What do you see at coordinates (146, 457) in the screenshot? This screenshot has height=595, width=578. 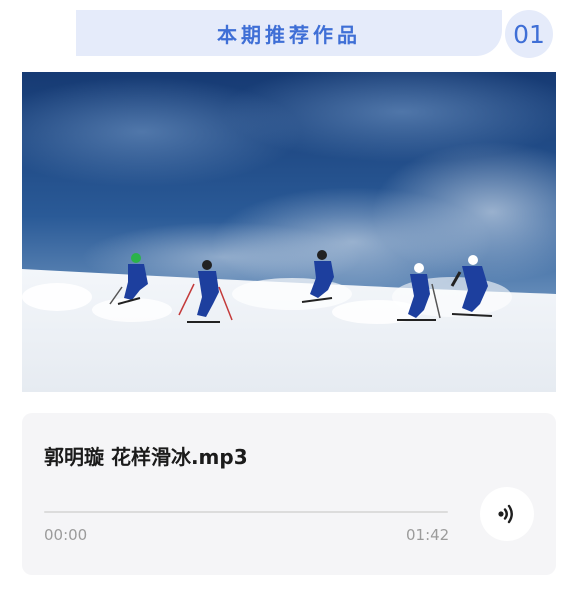 I see `audio-title: 郭明璇 花样滑冰.mp3` at bounding box center [146, 457].